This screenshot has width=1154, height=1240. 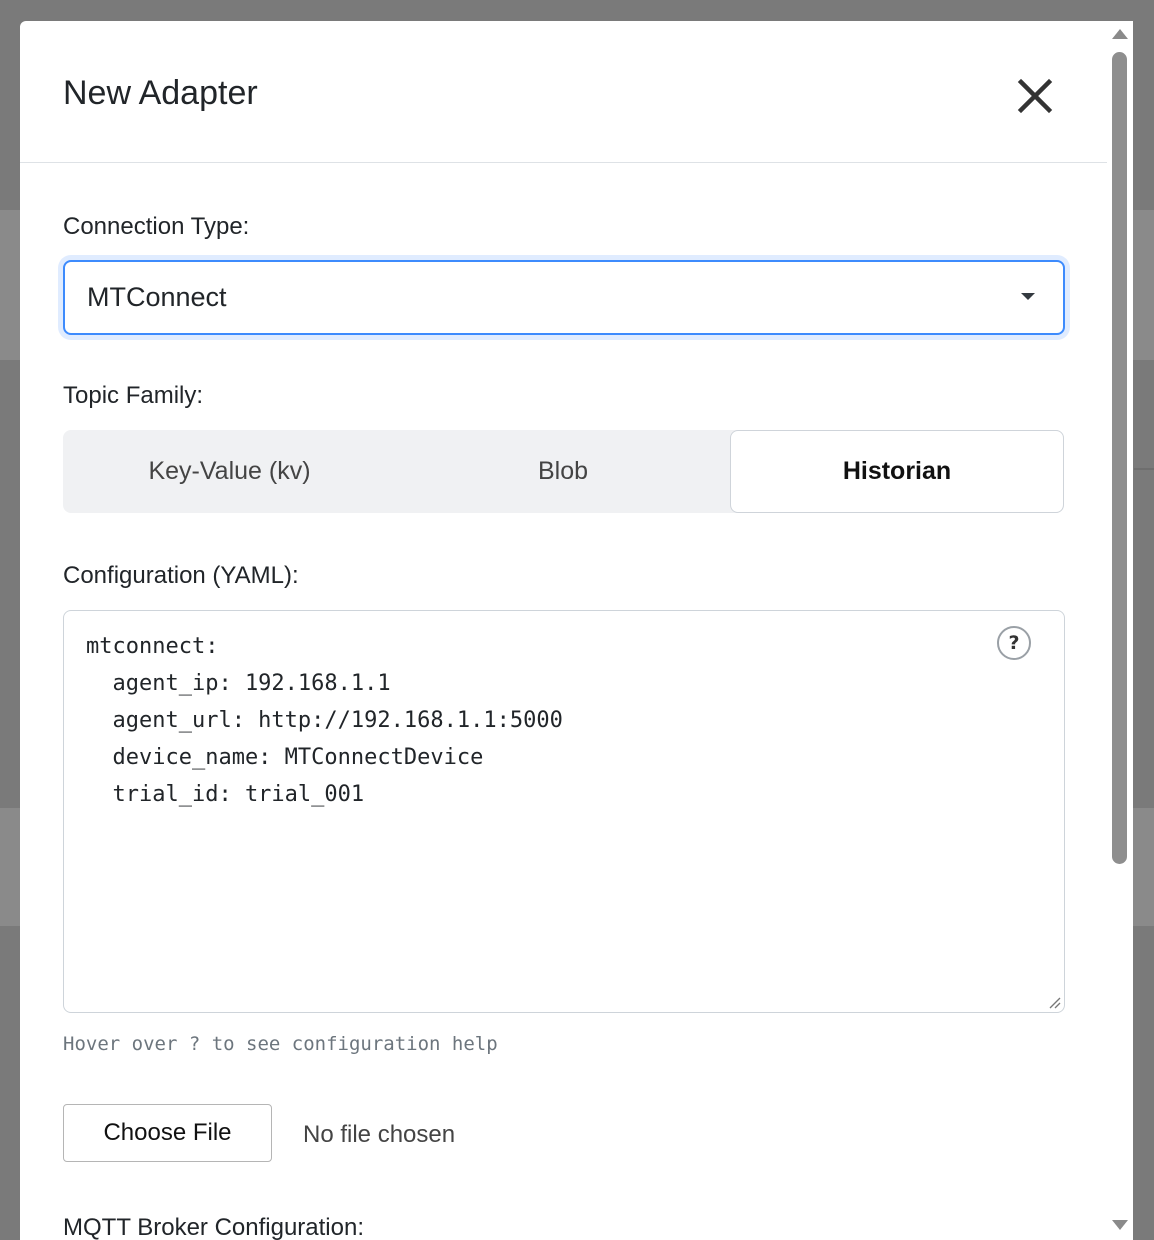 What do you see at coordinates (379, 1134) in the screenshot?
I see `file-status: No file chosen` at bounding box center [379, 1134].